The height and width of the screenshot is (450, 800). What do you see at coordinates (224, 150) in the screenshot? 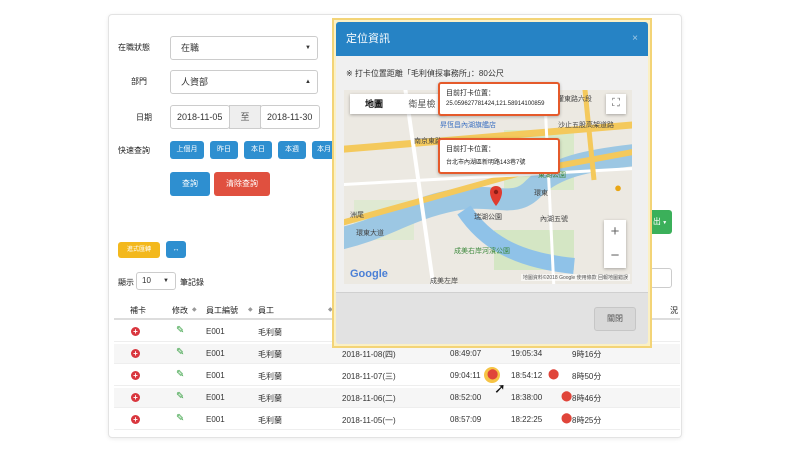
I see `quick-yesterday-button: 昨日` at bounding box center [224, 150].